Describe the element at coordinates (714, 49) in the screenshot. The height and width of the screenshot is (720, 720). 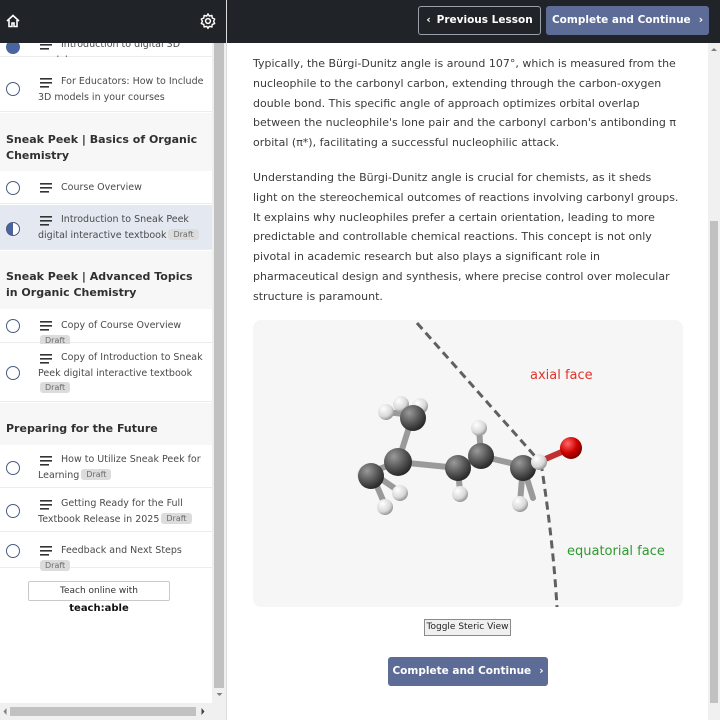
I see `scroll-up-arrow-icon` at that location.